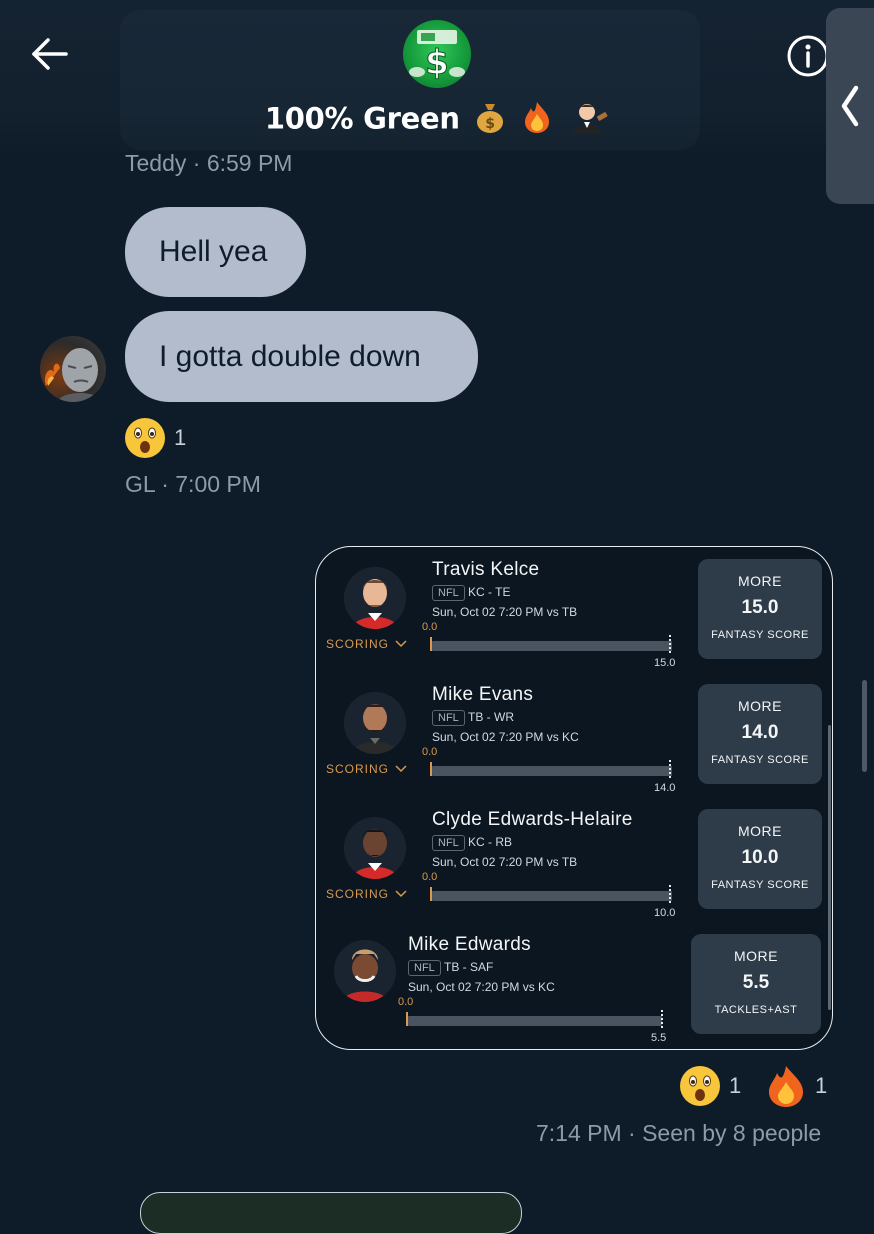 The width and height of the screenshot is (874, 1234). Describe the element at coordinates (486, 569) in the screenshot. I see `player-name: Travis Kelce` at that location.